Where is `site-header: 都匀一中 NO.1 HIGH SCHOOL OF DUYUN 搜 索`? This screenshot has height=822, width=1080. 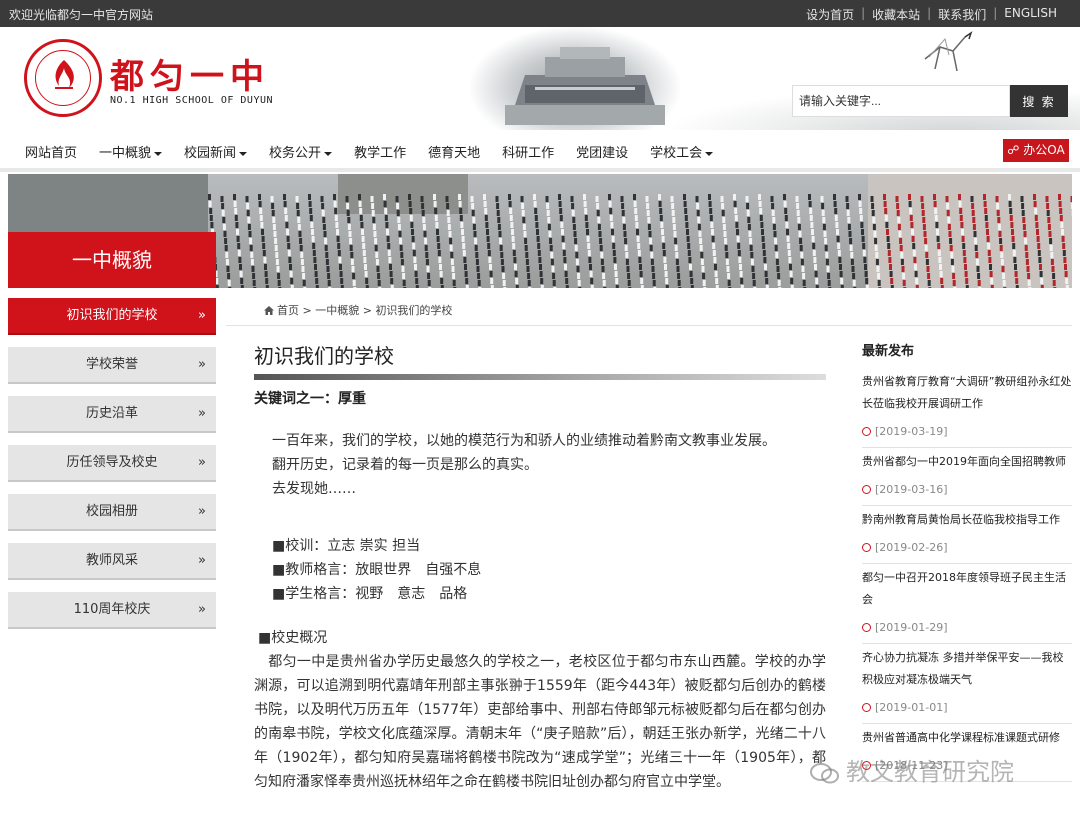
site-header: 都匀一中 NO.1 HIGH SCHOOL OF DUYUN 搜 索 is located at coordinates (540, 78).